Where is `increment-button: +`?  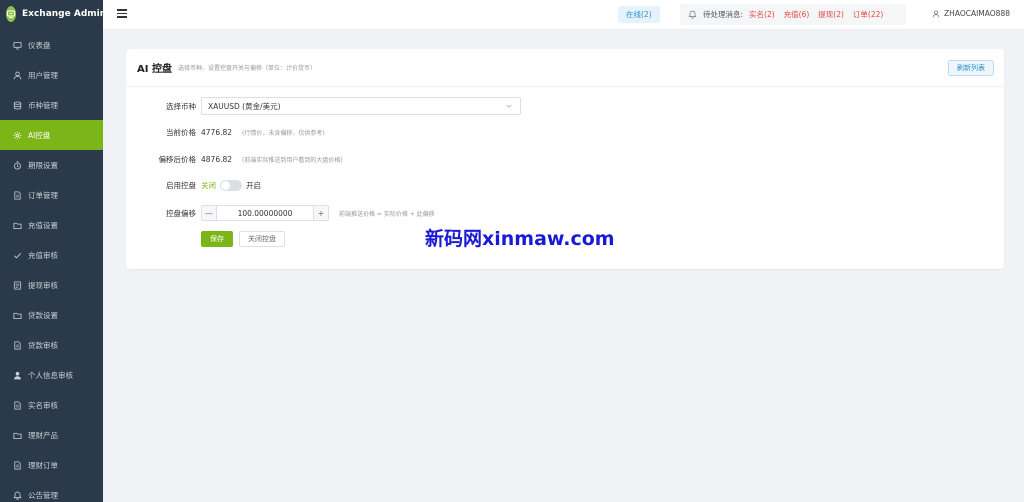
increment-button: + is located at coordinates (320, 213).